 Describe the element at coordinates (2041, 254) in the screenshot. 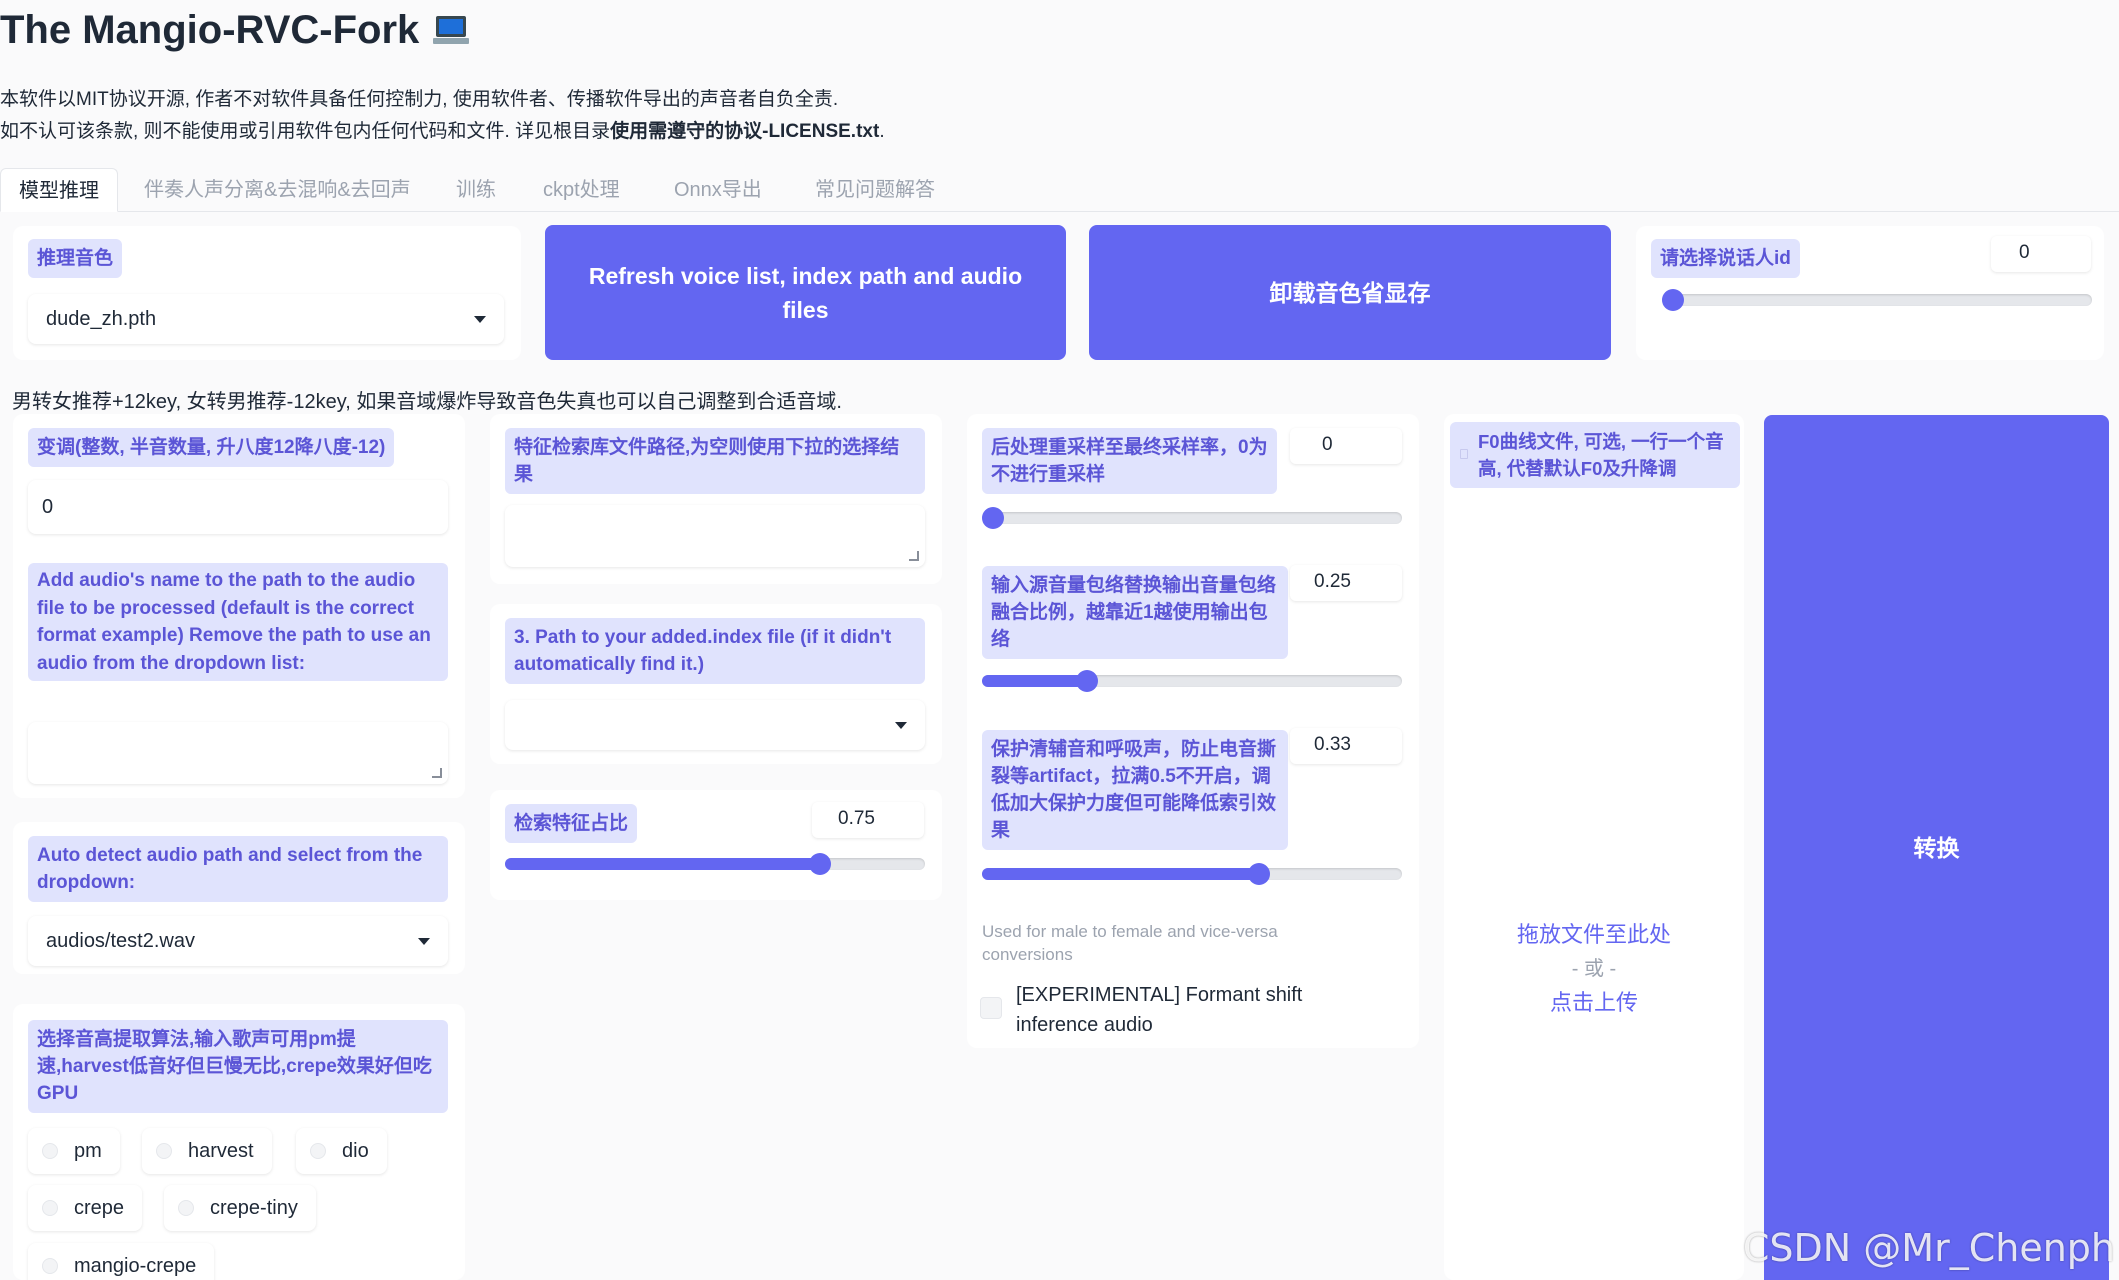

I see `speaker-id-input: 0` at that location.